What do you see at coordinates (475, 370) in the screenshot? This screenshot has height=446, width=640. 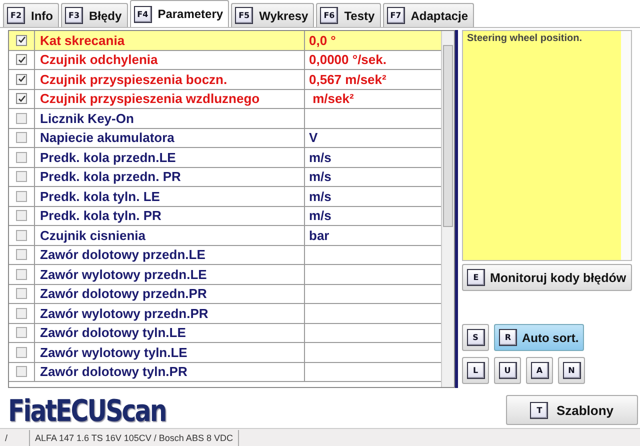 I see `key-button: L` at bounding box center [475, 370].